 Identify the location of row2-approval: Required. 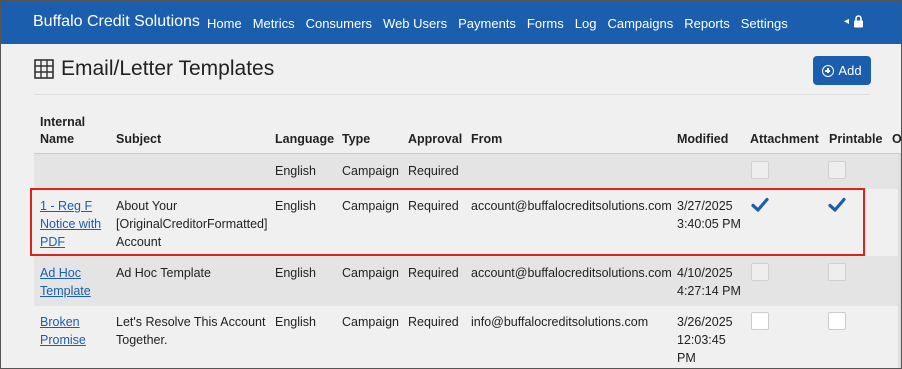
(433, 273).